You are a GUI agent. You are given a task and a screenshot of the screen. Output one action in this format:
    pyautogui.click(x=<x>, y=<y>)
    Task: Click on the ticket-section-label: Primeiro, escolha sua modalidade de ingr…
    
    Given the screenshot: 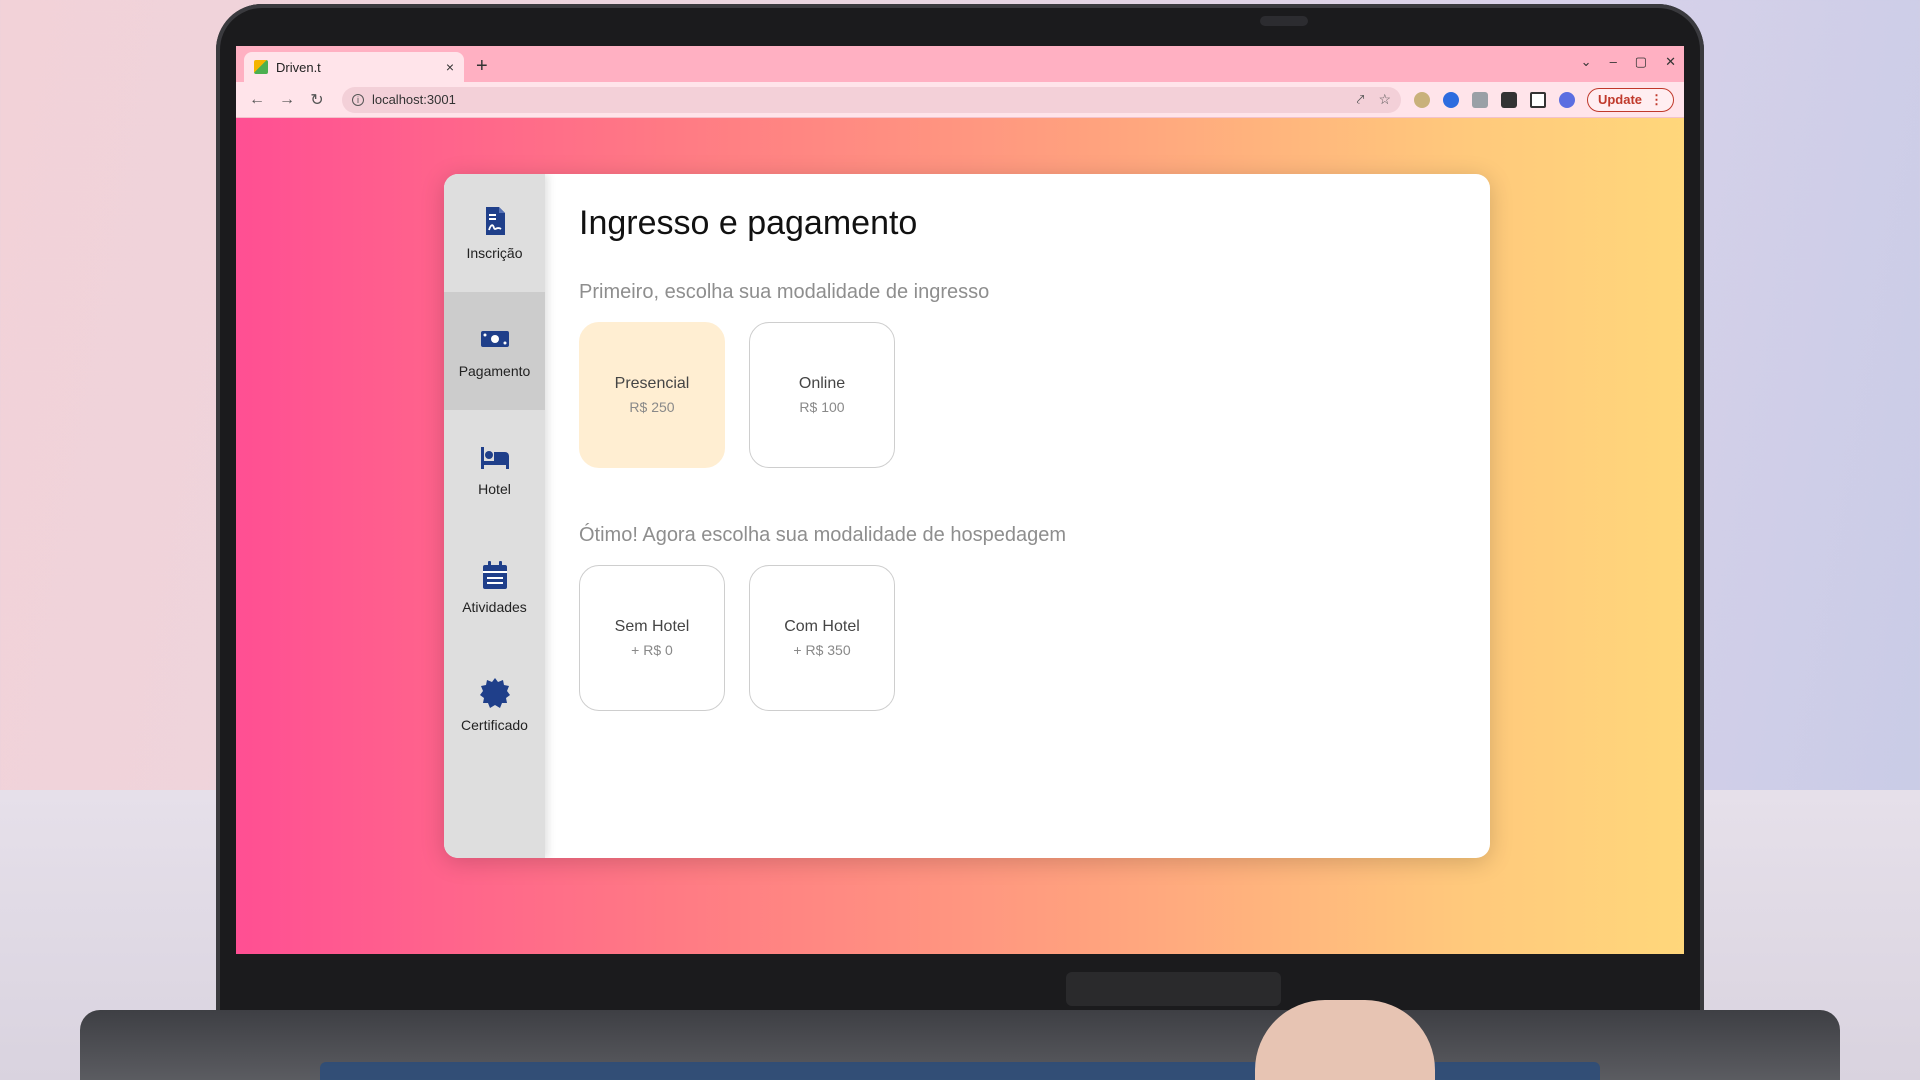 What is the action you would take?
    pyautogui.click(x=784, y=292)
    